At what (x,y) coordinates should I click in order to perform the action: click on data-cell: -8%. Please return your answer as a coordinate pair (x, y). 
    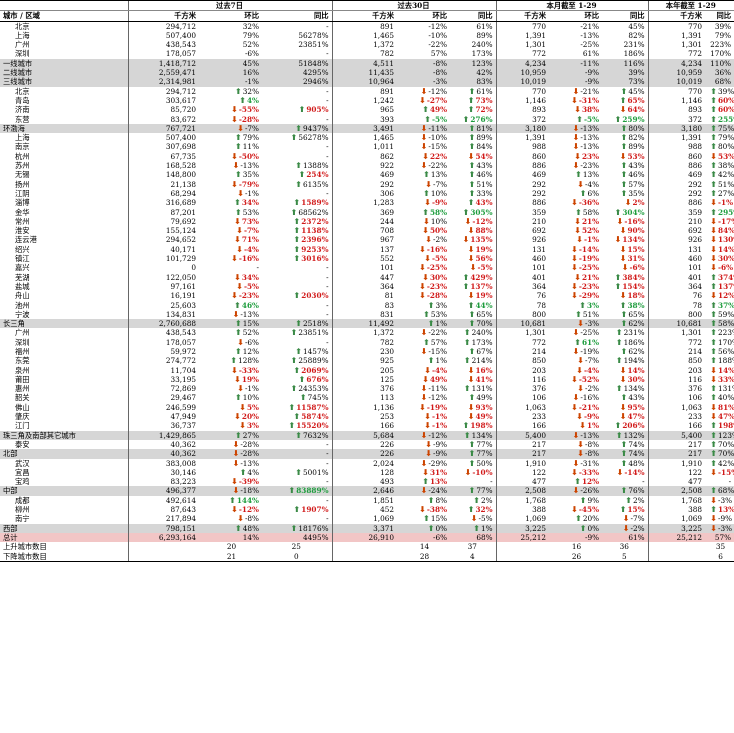
    Looking at the image, I should click on (425, 73).